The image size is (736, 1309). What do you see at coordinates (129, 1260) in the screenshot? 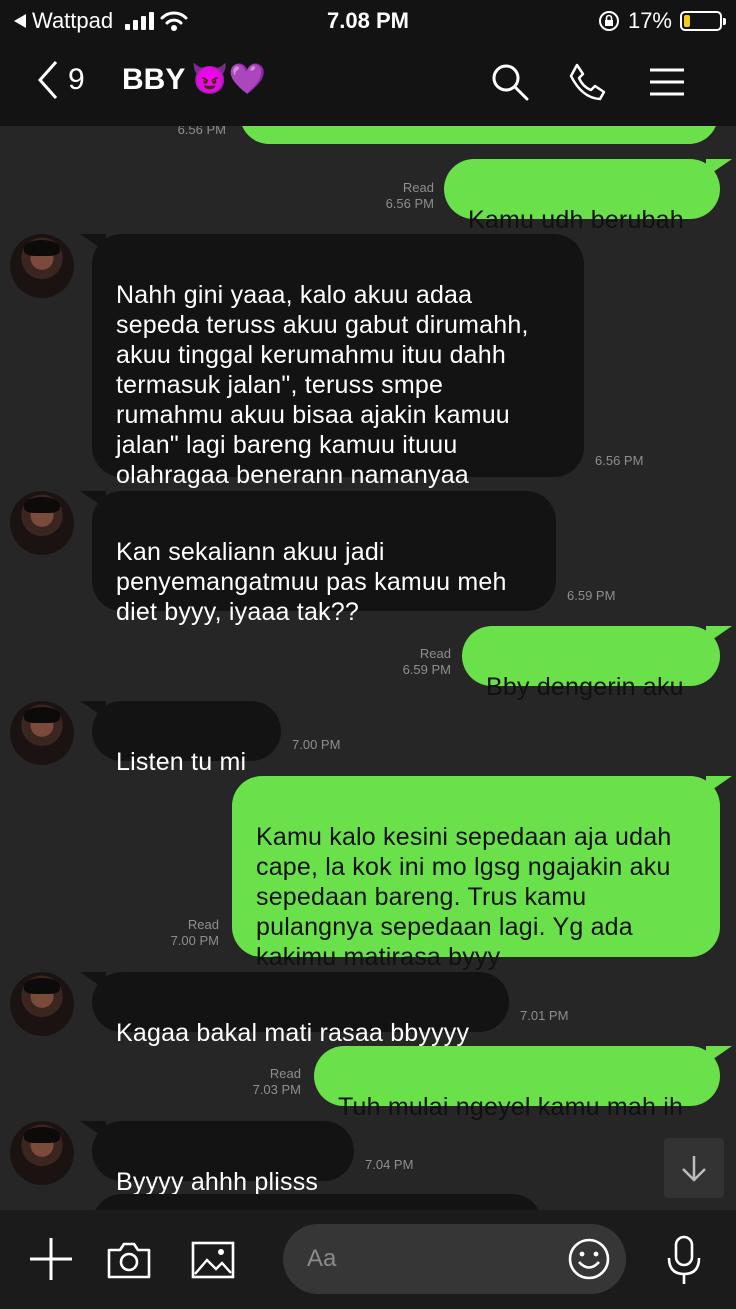
I see `camera-icon` at bounding box center [129, 1260].